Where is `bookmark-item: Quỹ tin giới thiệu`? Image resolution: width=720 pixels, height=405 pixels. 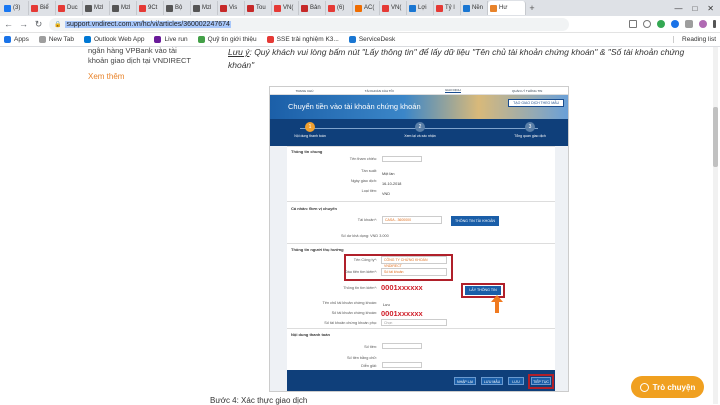
bookmark-item: Quỹ tin giới thiệu is located at coordinates (227, 39).